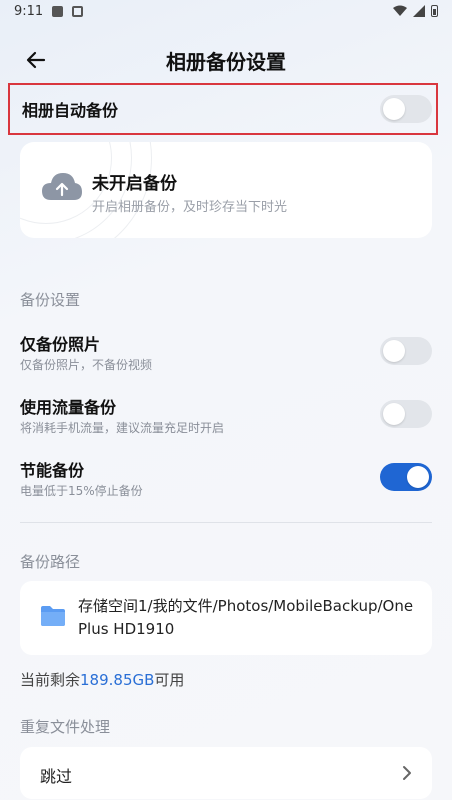 The width and height of the screenshot is (452, 800). Describe the element at coordinates (419, 11) in the screenshot. I see `signal-icon` at that location.